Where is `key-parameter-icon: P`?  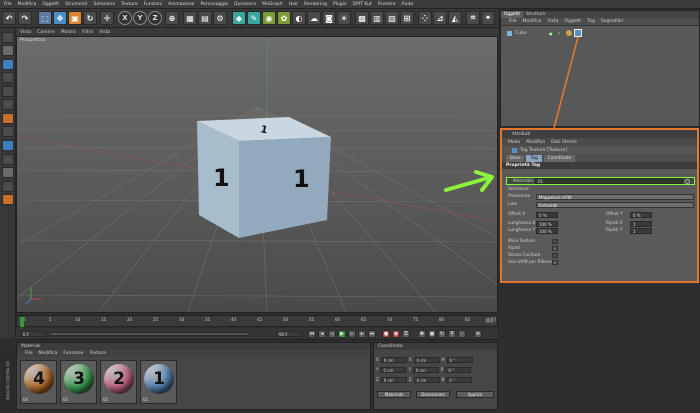
key-parameter-icon: P is located at coordinates (452, 334).